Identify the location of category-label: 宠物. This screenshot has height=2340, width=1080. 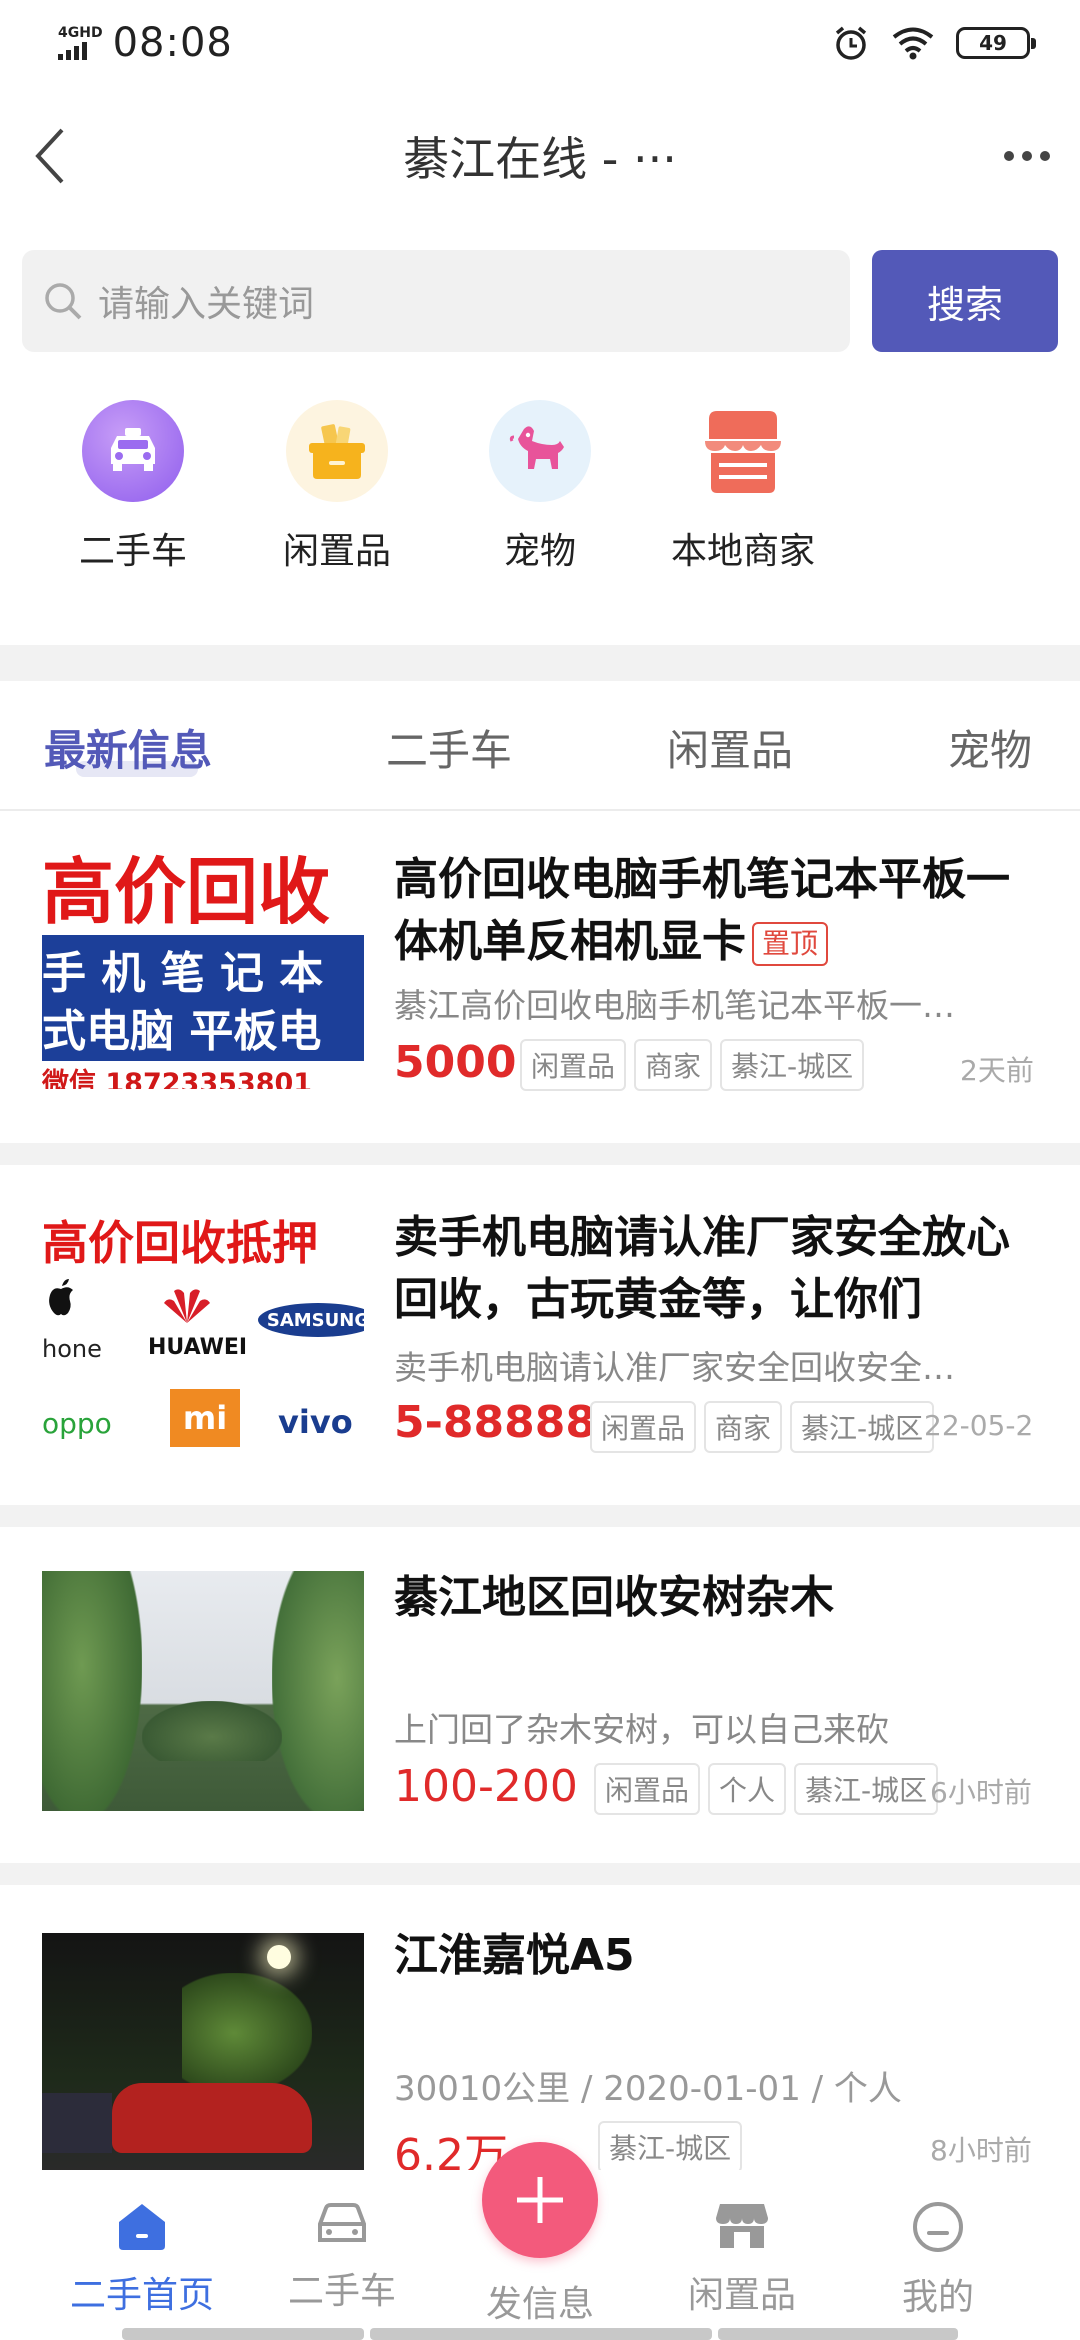
(539, 551).